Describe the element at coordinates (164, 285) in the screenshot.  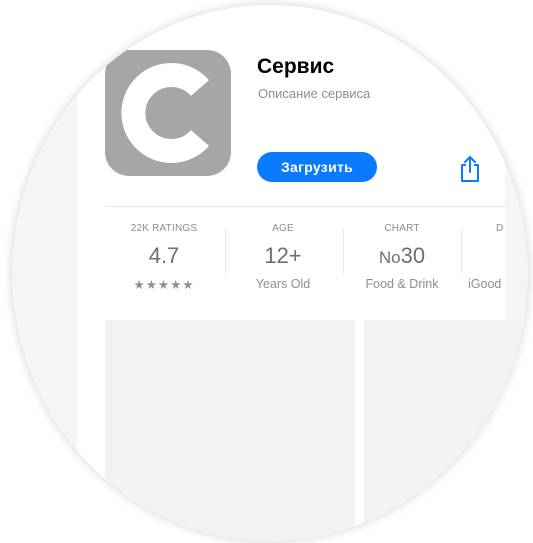
I see `rating-stars: ★★★★★` at that location.